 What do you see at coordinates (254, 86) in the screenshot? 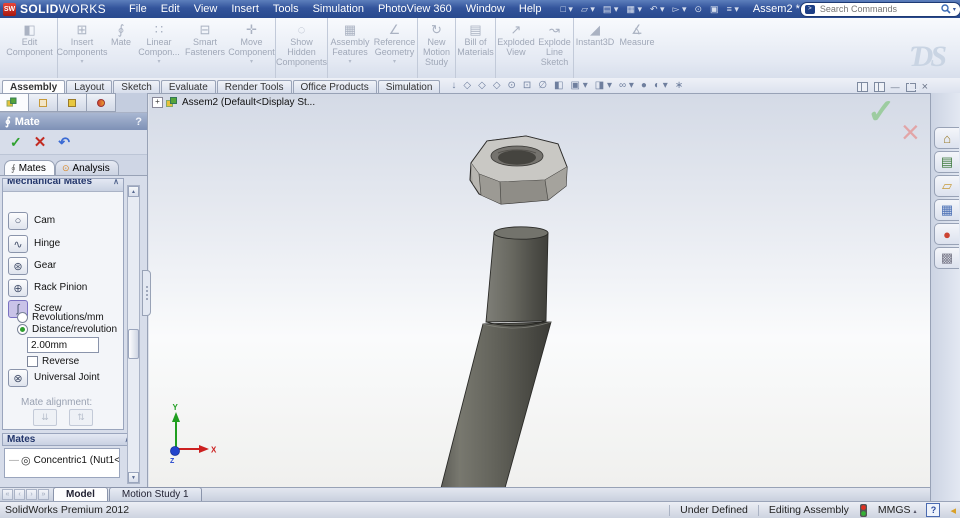
I see `ribbon-tab: Render Tools` at bounding box center [254, 86].